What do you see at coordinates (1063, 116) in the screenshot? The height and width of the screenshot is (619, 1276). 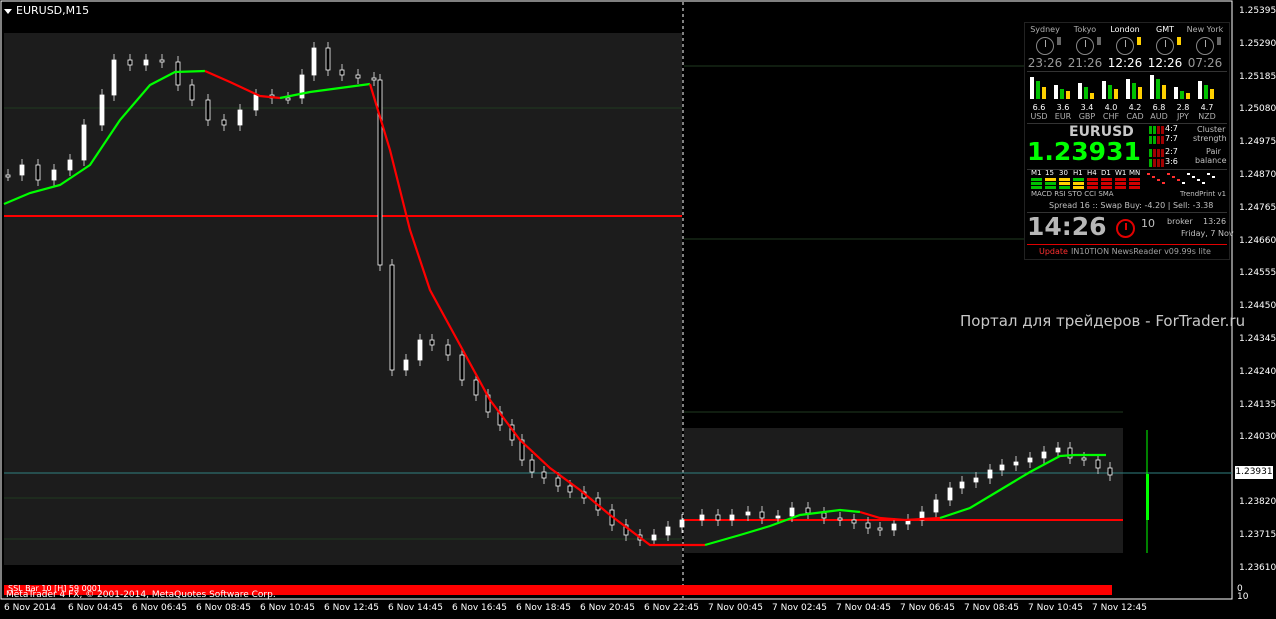 I see `currency-name: EUR` at bounding box center [1063, 116].